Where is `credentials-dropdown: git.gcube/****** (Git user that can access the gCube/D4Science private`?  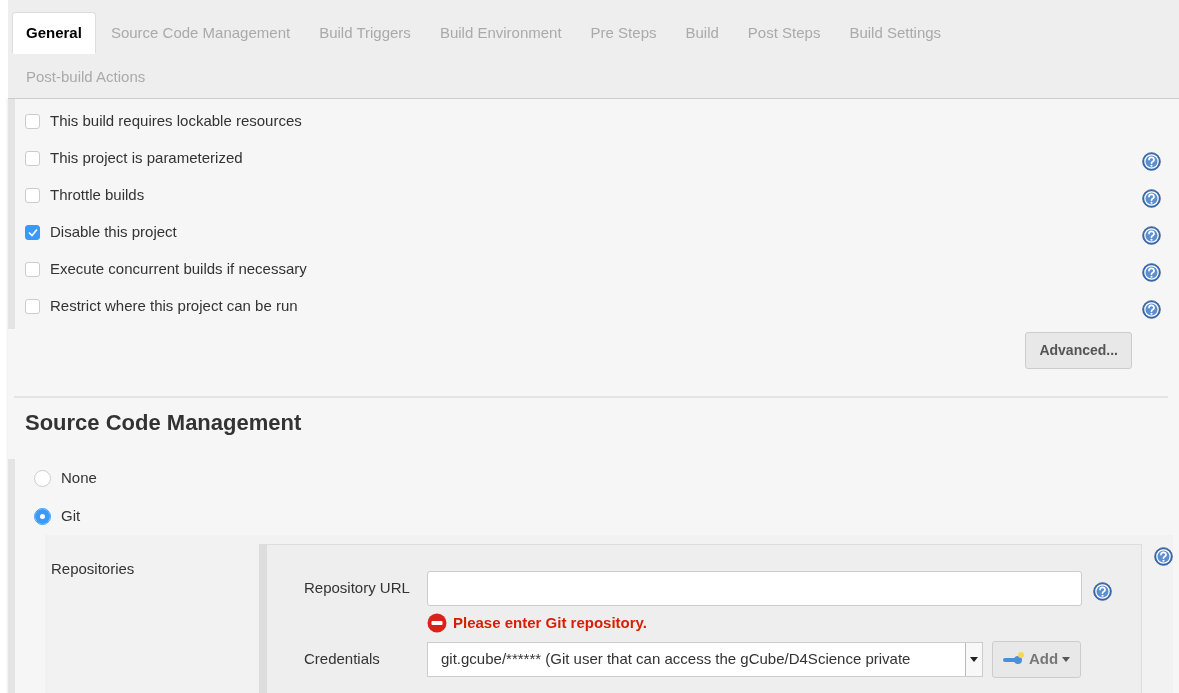 credentials-dropdown: git.gcube/****** (Git user that can access the gCube/D4Science private is located at coordinates (705, 659).